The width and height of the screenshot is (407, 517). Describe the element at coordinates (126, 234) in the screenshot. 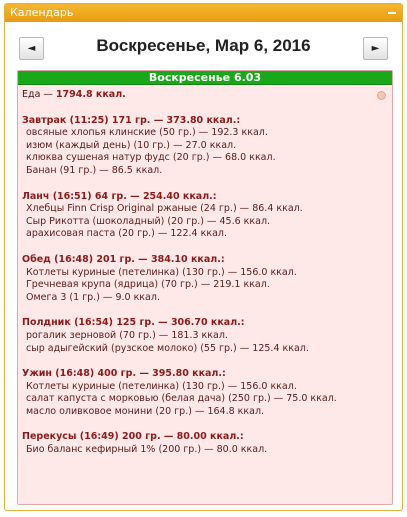

I see `food-item: арахисовая паста (20 гр.) — 122.4 ккал.` at that location.